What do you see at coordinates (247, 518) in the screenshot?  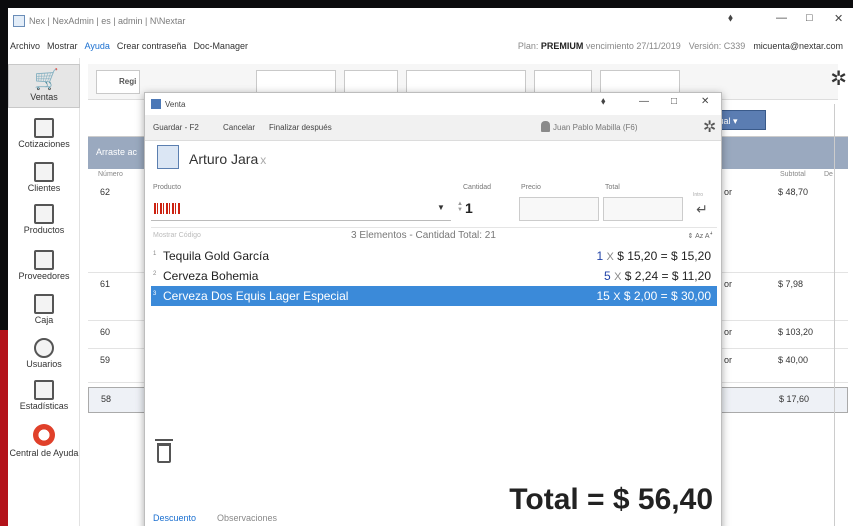 I see `notes-link: Observaciones` at bounding box center [247, 518].